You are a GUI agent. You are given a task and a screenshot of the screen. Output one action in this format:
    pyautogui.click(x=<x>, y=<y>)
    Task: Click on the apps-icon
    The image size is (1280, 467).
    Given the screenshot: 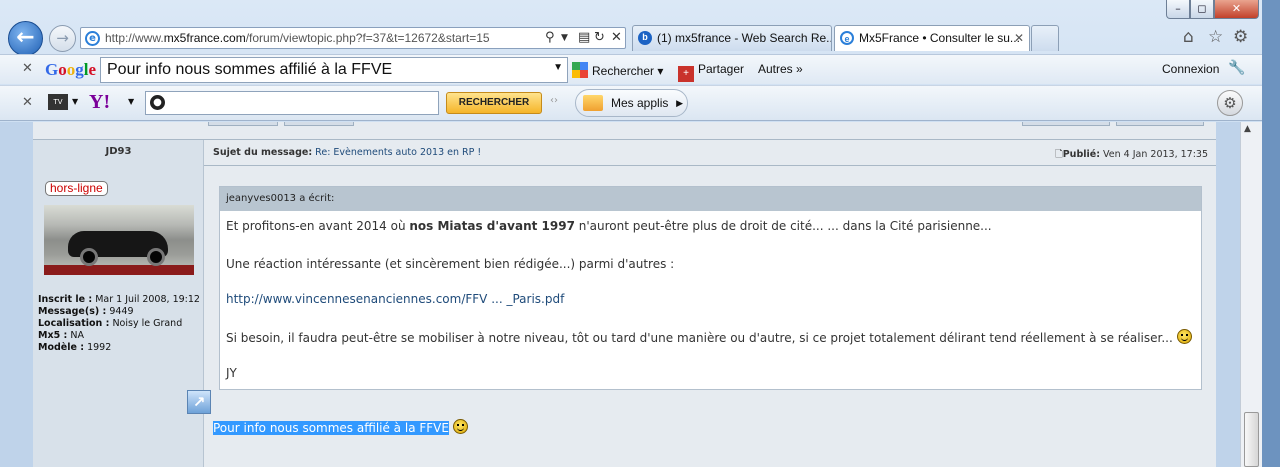 What is the action you would take?
    pyautogui.click(x=593, y=103)
    